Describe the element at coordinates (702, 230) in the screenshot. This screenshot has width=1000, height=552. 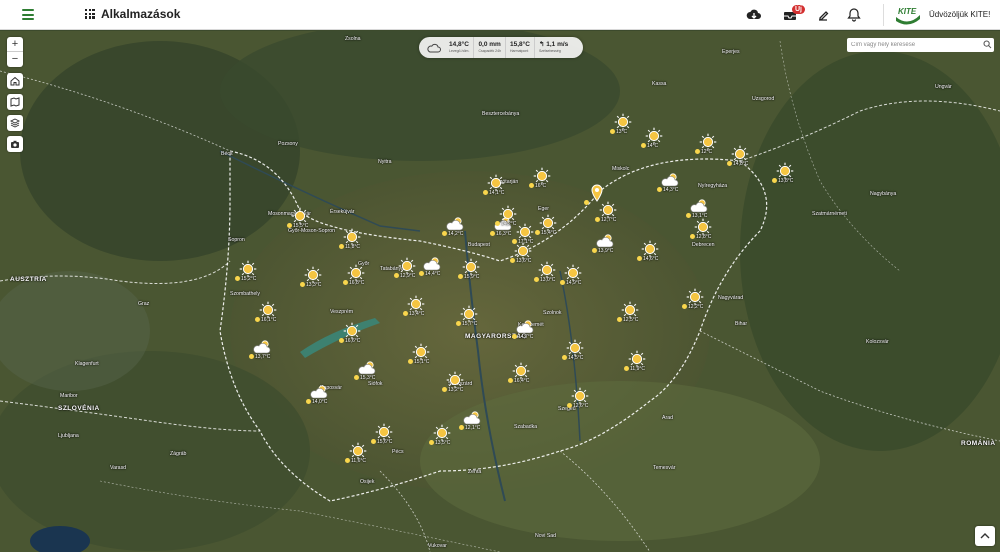
I see `weather-station-sunny: 12,8°C` at that location.